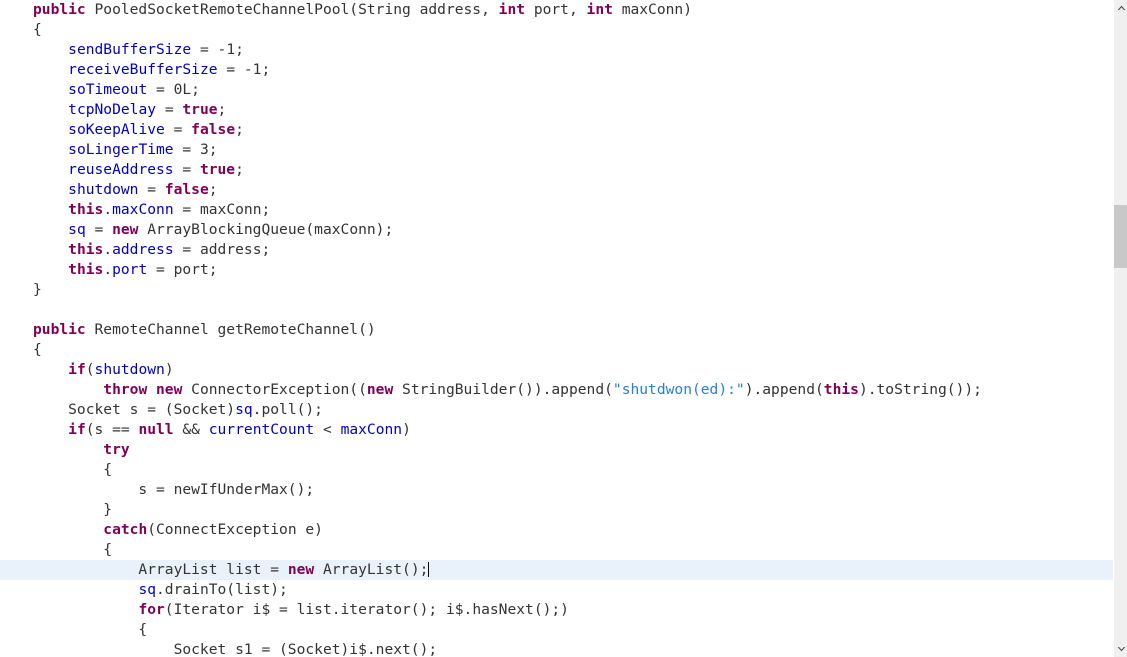 This screenshot has width=1127, height=657. What do you see at coordinates (556, 110) in the screenshot?
I see `code-line: tcpNoDelay = true;` at bounding box center [556, 110].